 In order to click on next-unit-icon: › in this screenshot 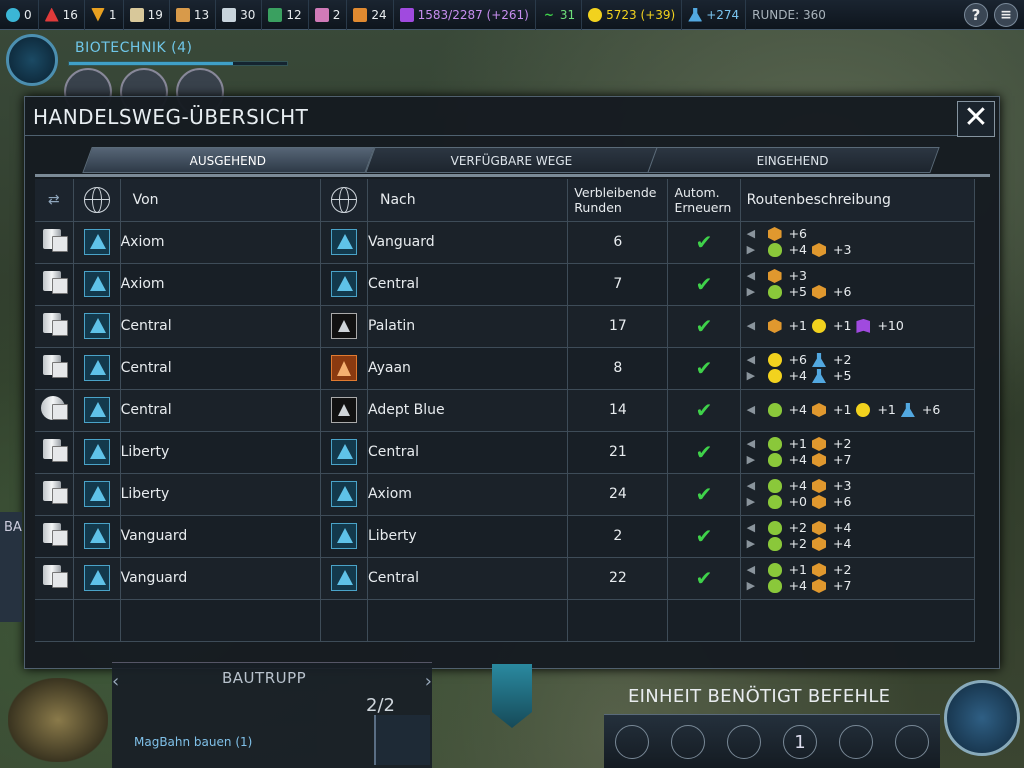, I will do `click(428, 681)`.